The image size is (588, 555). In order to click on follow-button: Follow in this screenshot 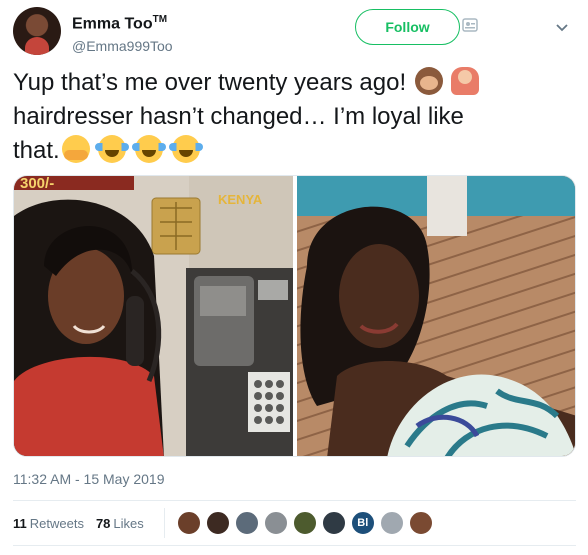, I will do `click(407, 27)`.